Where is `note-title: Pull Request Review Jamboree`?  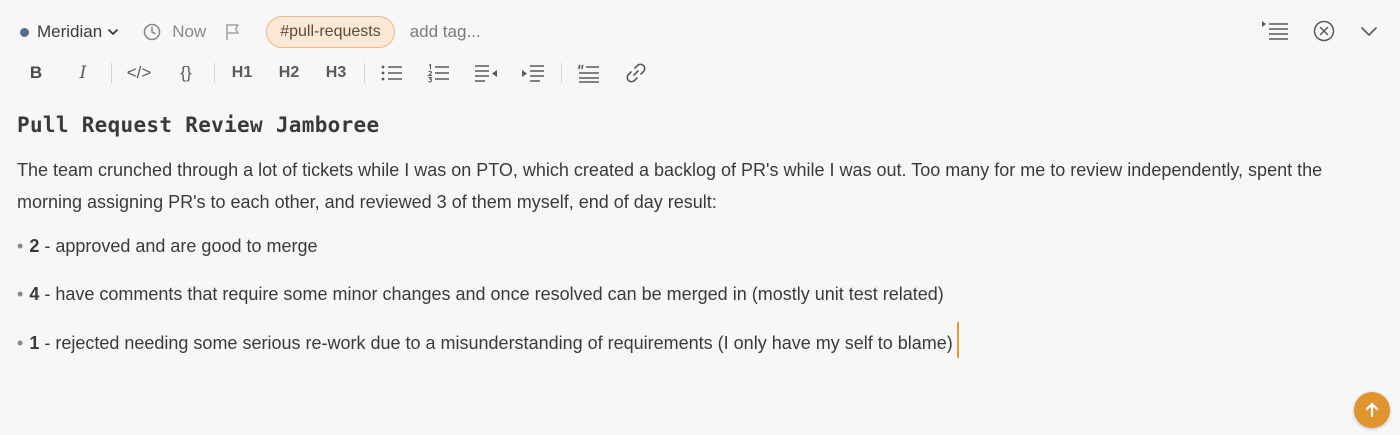 note-title: Pull Request Review Jamboree is located at coordinates (687, 125).